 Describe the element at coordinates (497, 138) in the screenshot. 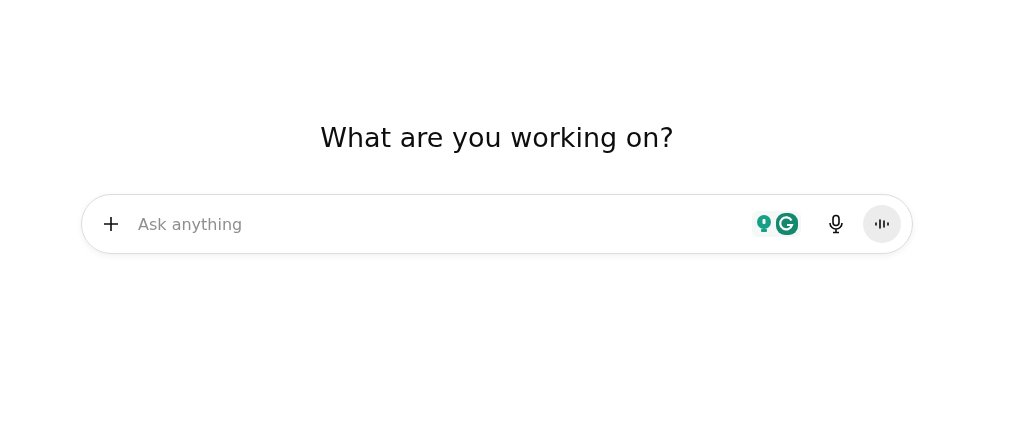

I see `page-heading: What are you working on?` at that location.